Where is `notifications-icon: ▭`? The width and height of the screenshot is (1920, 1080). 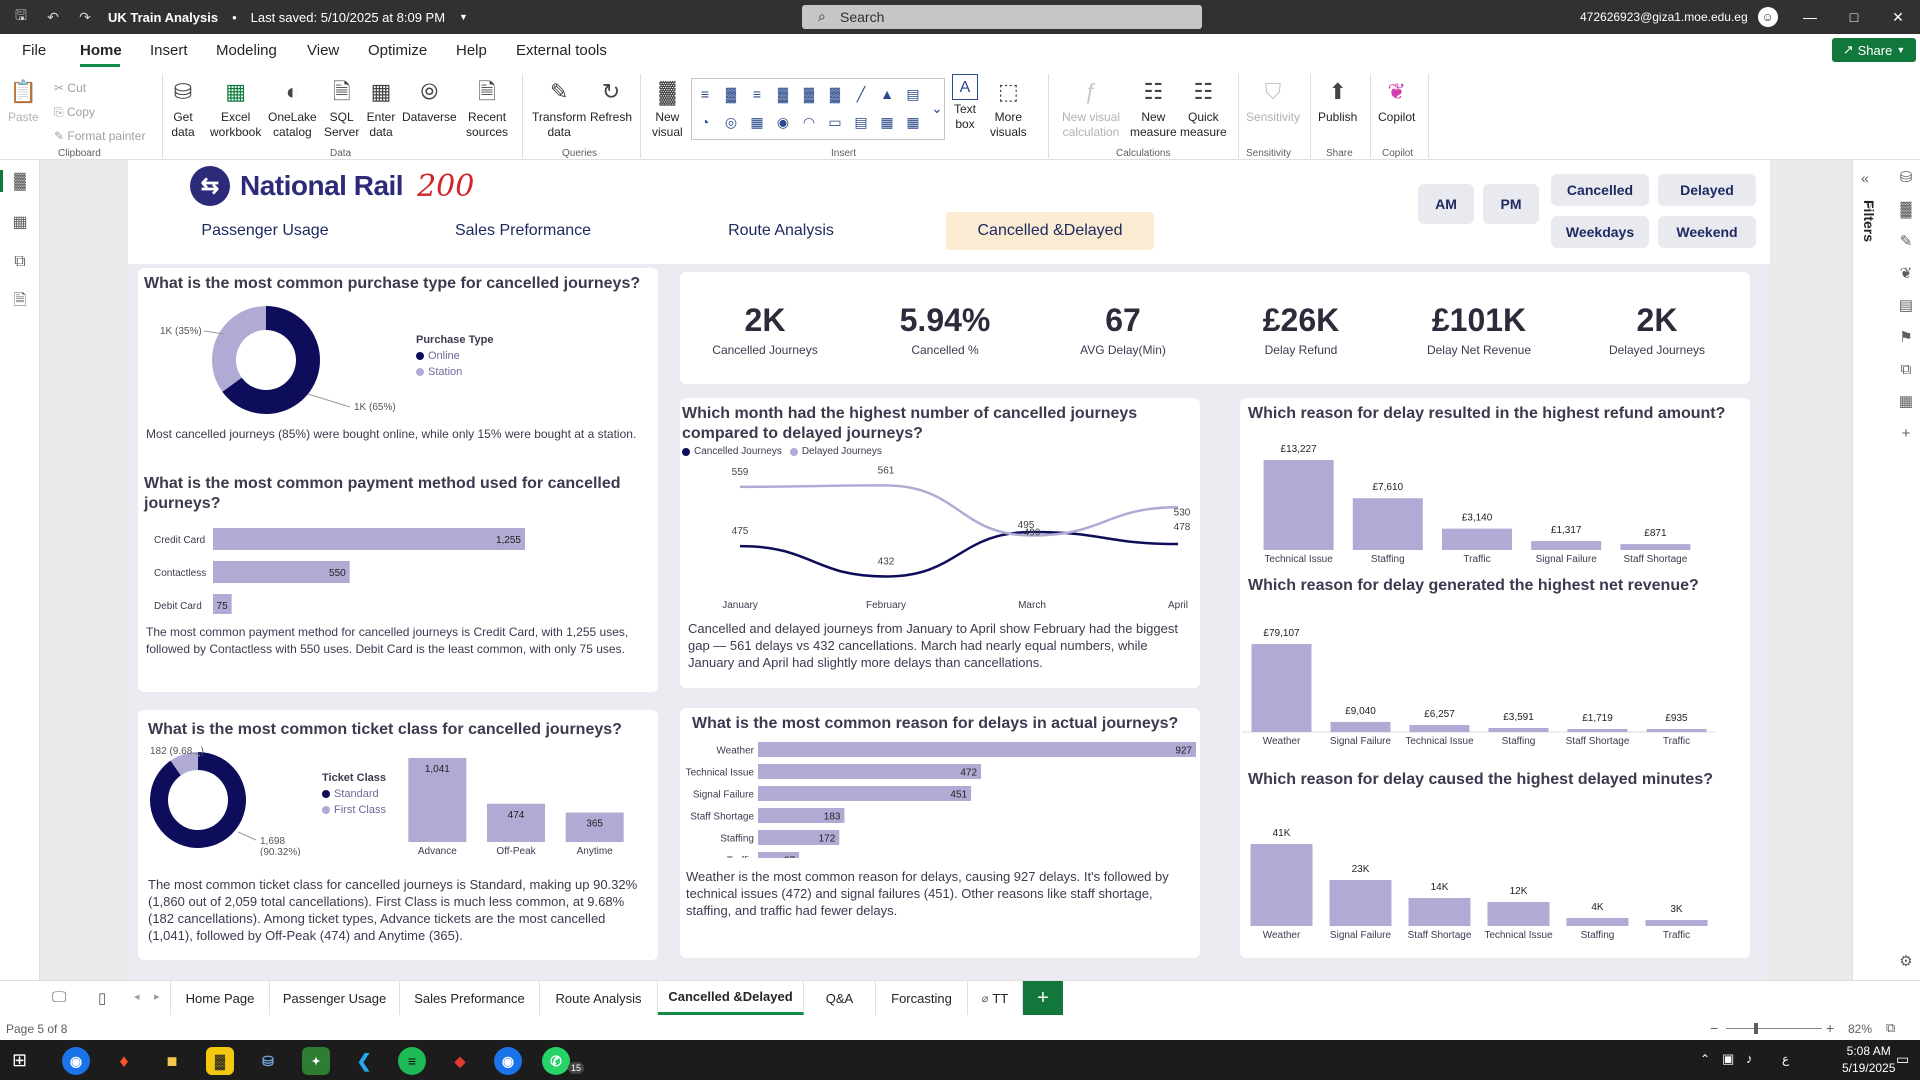 notifications-icon: ▭ is located at coordinates (1902, 1059).